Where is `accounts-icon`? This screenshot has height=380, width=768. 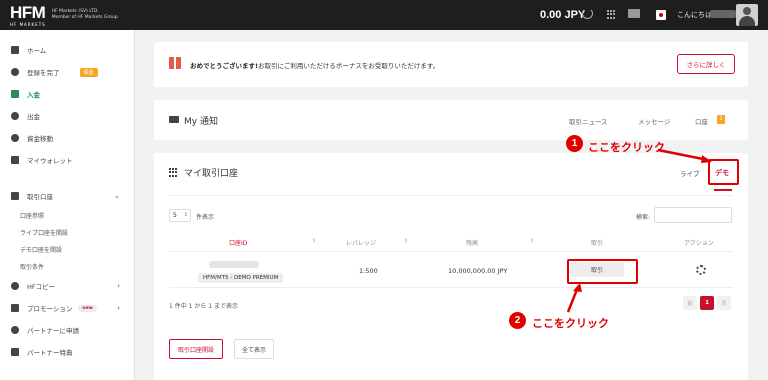 accounts-icon is located at coordinates (15, 196).